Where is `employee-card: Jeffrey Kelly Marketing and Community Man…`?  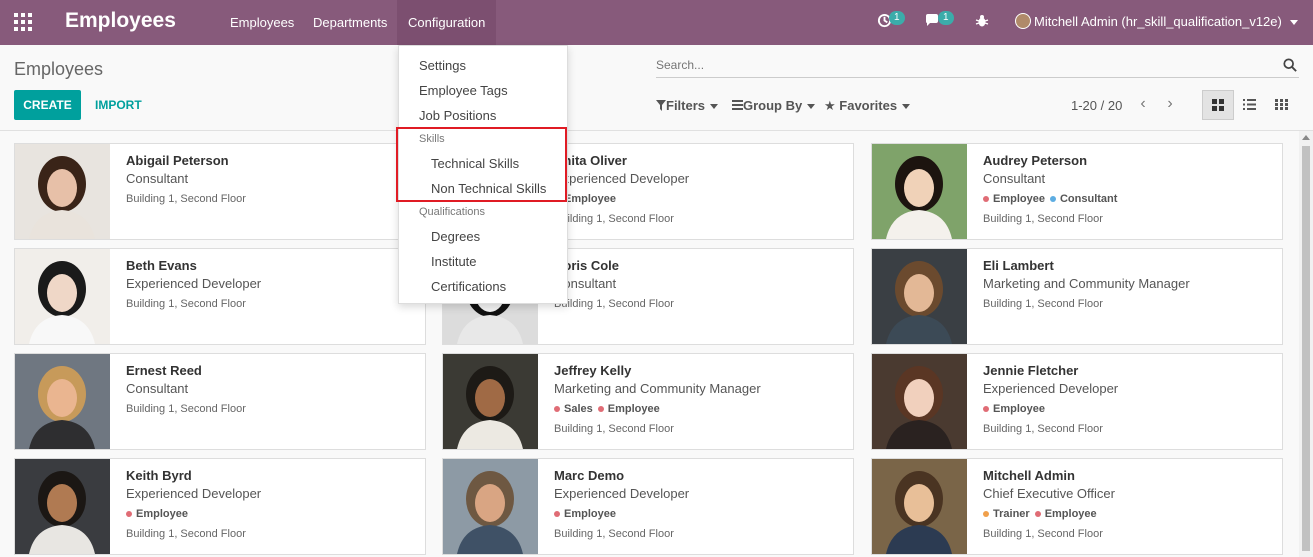 employee-card: Jeffrey Kelly Marketing and Community Man… is located at coordinates (648, 401).